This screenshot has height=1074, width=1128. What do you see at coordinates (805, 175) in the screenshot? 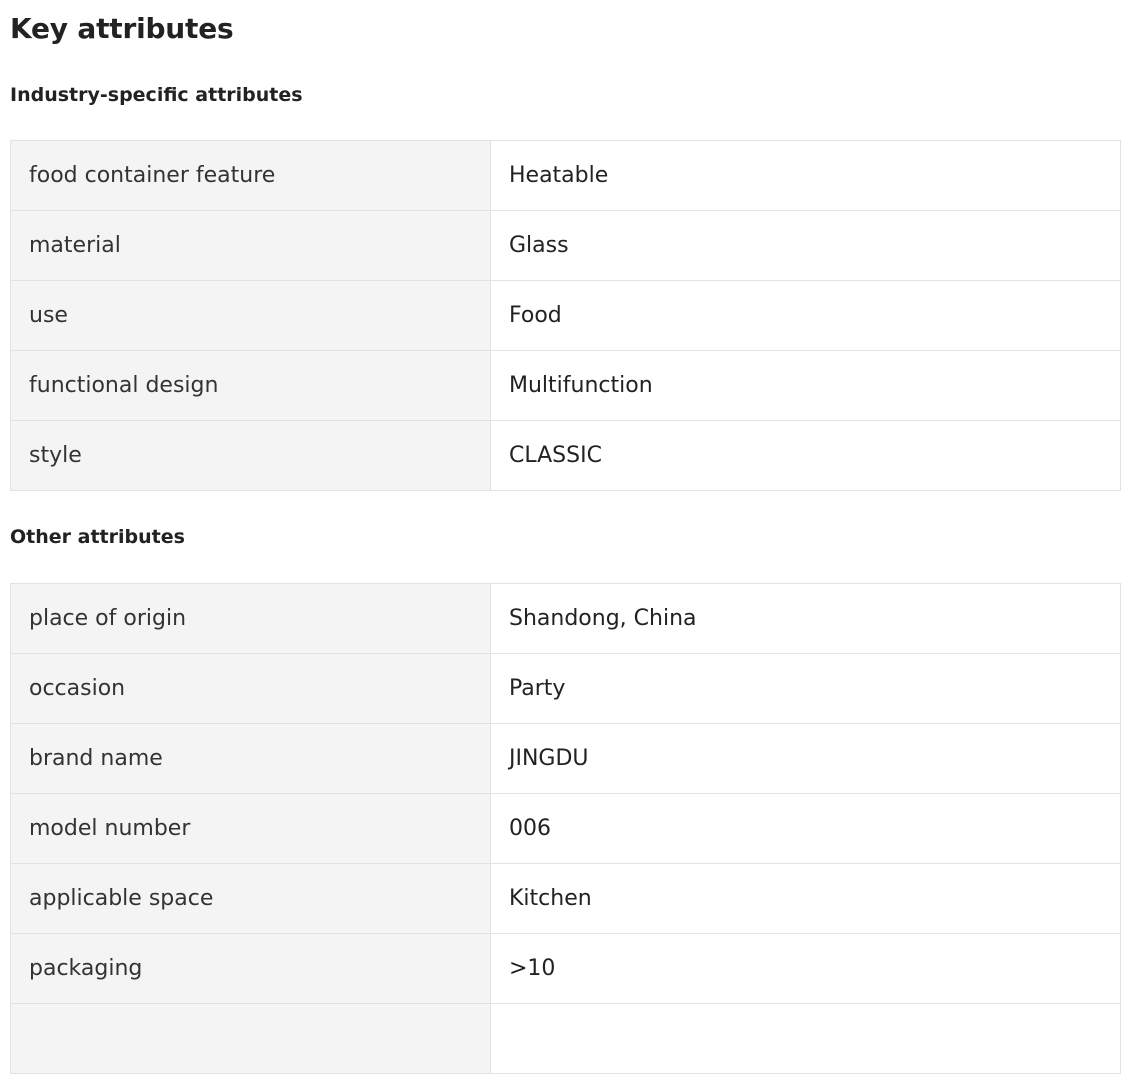
I see `attribute-value: Heatable` at bounding box center [805, 175].